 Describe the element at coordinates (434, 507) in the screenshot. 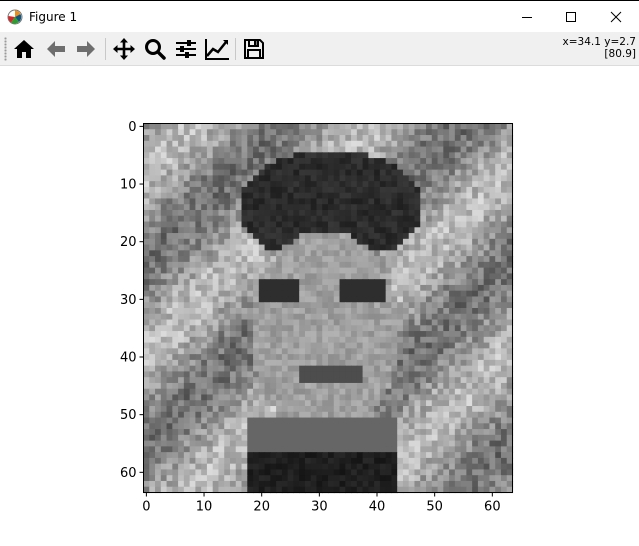

I see `x-tick-label: 50` at that location.